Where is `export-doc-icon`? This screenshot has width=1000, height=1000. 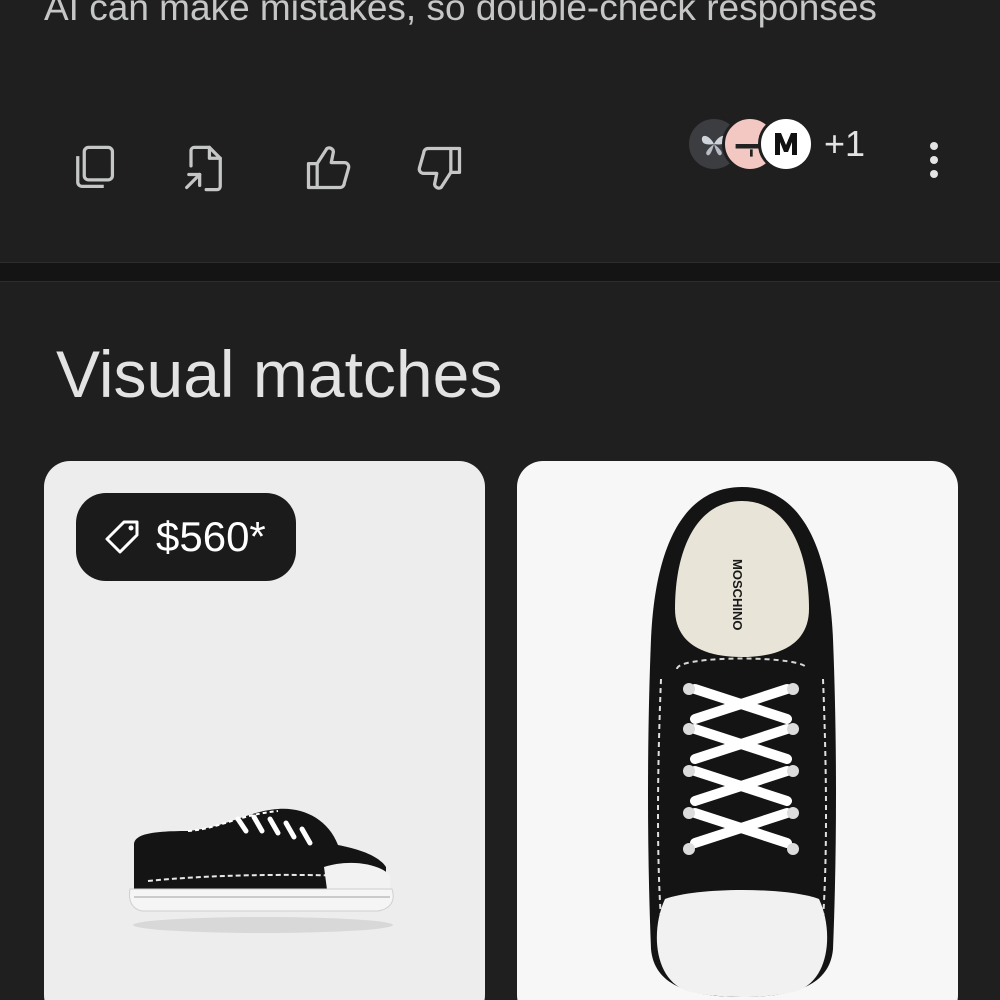 export-doc-icon is located at coordinates (203, 168).